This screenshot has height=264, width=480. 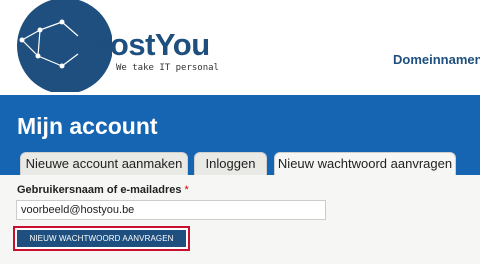 What do you see at coordinates (171, 210) in the screenshot?
I see `username-input` at bounding box center [171, 210].